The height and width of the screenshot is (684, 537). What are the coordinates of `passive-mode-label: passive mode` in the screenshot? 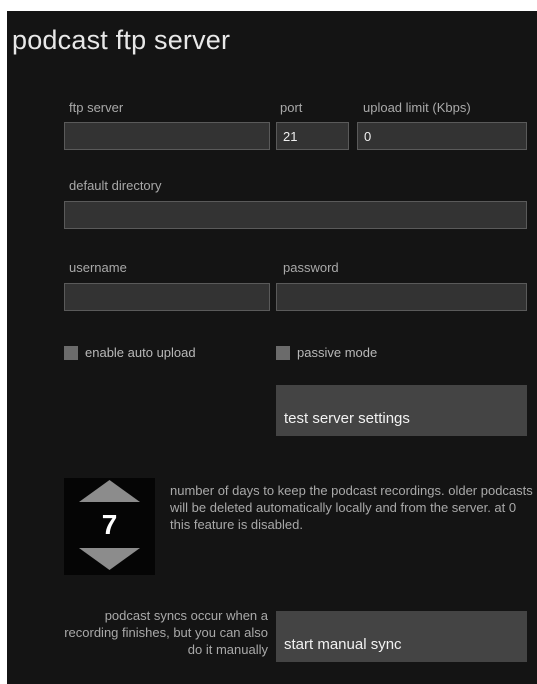 It's located at (337, 352).